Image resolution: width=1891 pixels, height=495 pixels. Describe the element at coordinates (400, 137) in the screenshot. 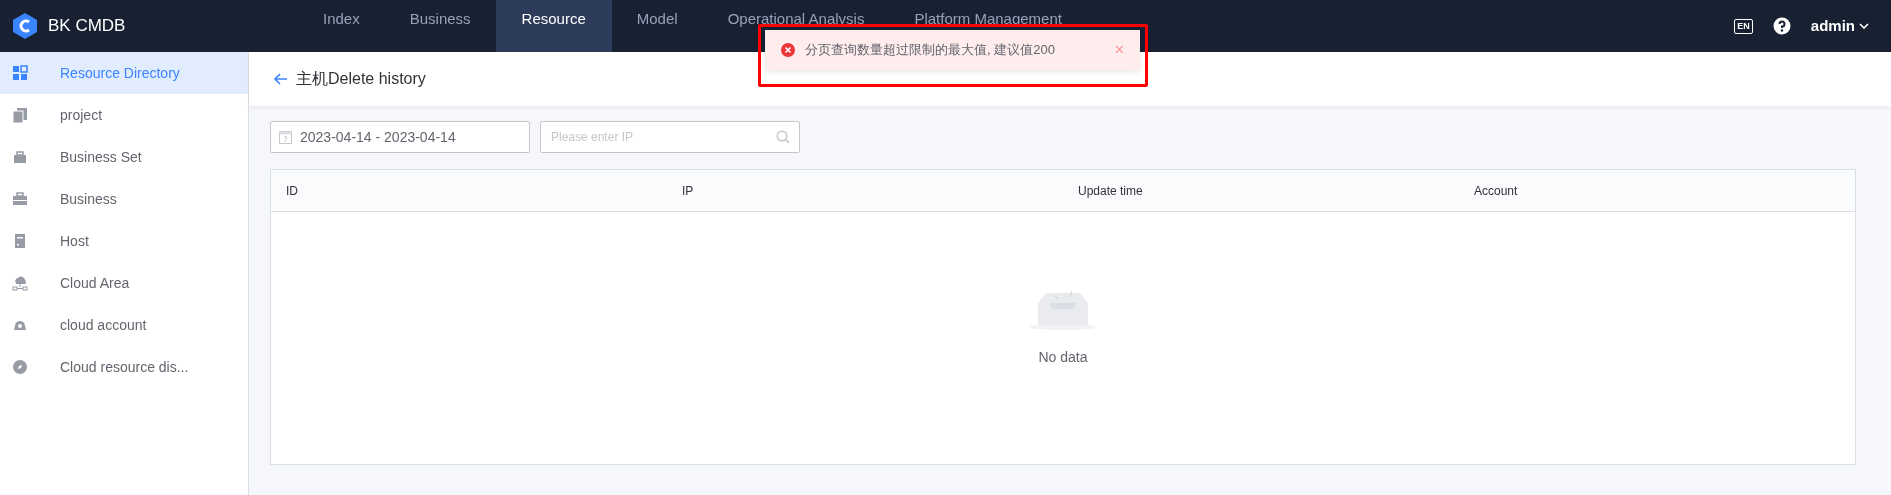

I see `date-range-field: 2023-04-14 - 2023-04-14` at that location.